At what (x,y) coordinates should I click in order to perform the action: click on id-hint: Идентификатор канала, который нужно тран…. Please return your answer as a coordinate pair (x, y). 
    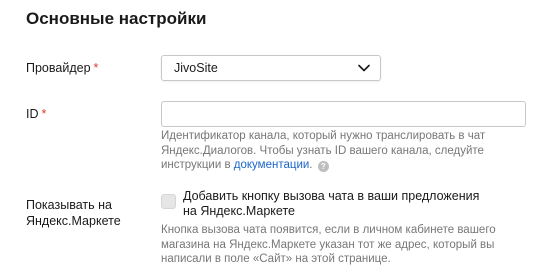
    Looking at the image, I should click on (346, 151).